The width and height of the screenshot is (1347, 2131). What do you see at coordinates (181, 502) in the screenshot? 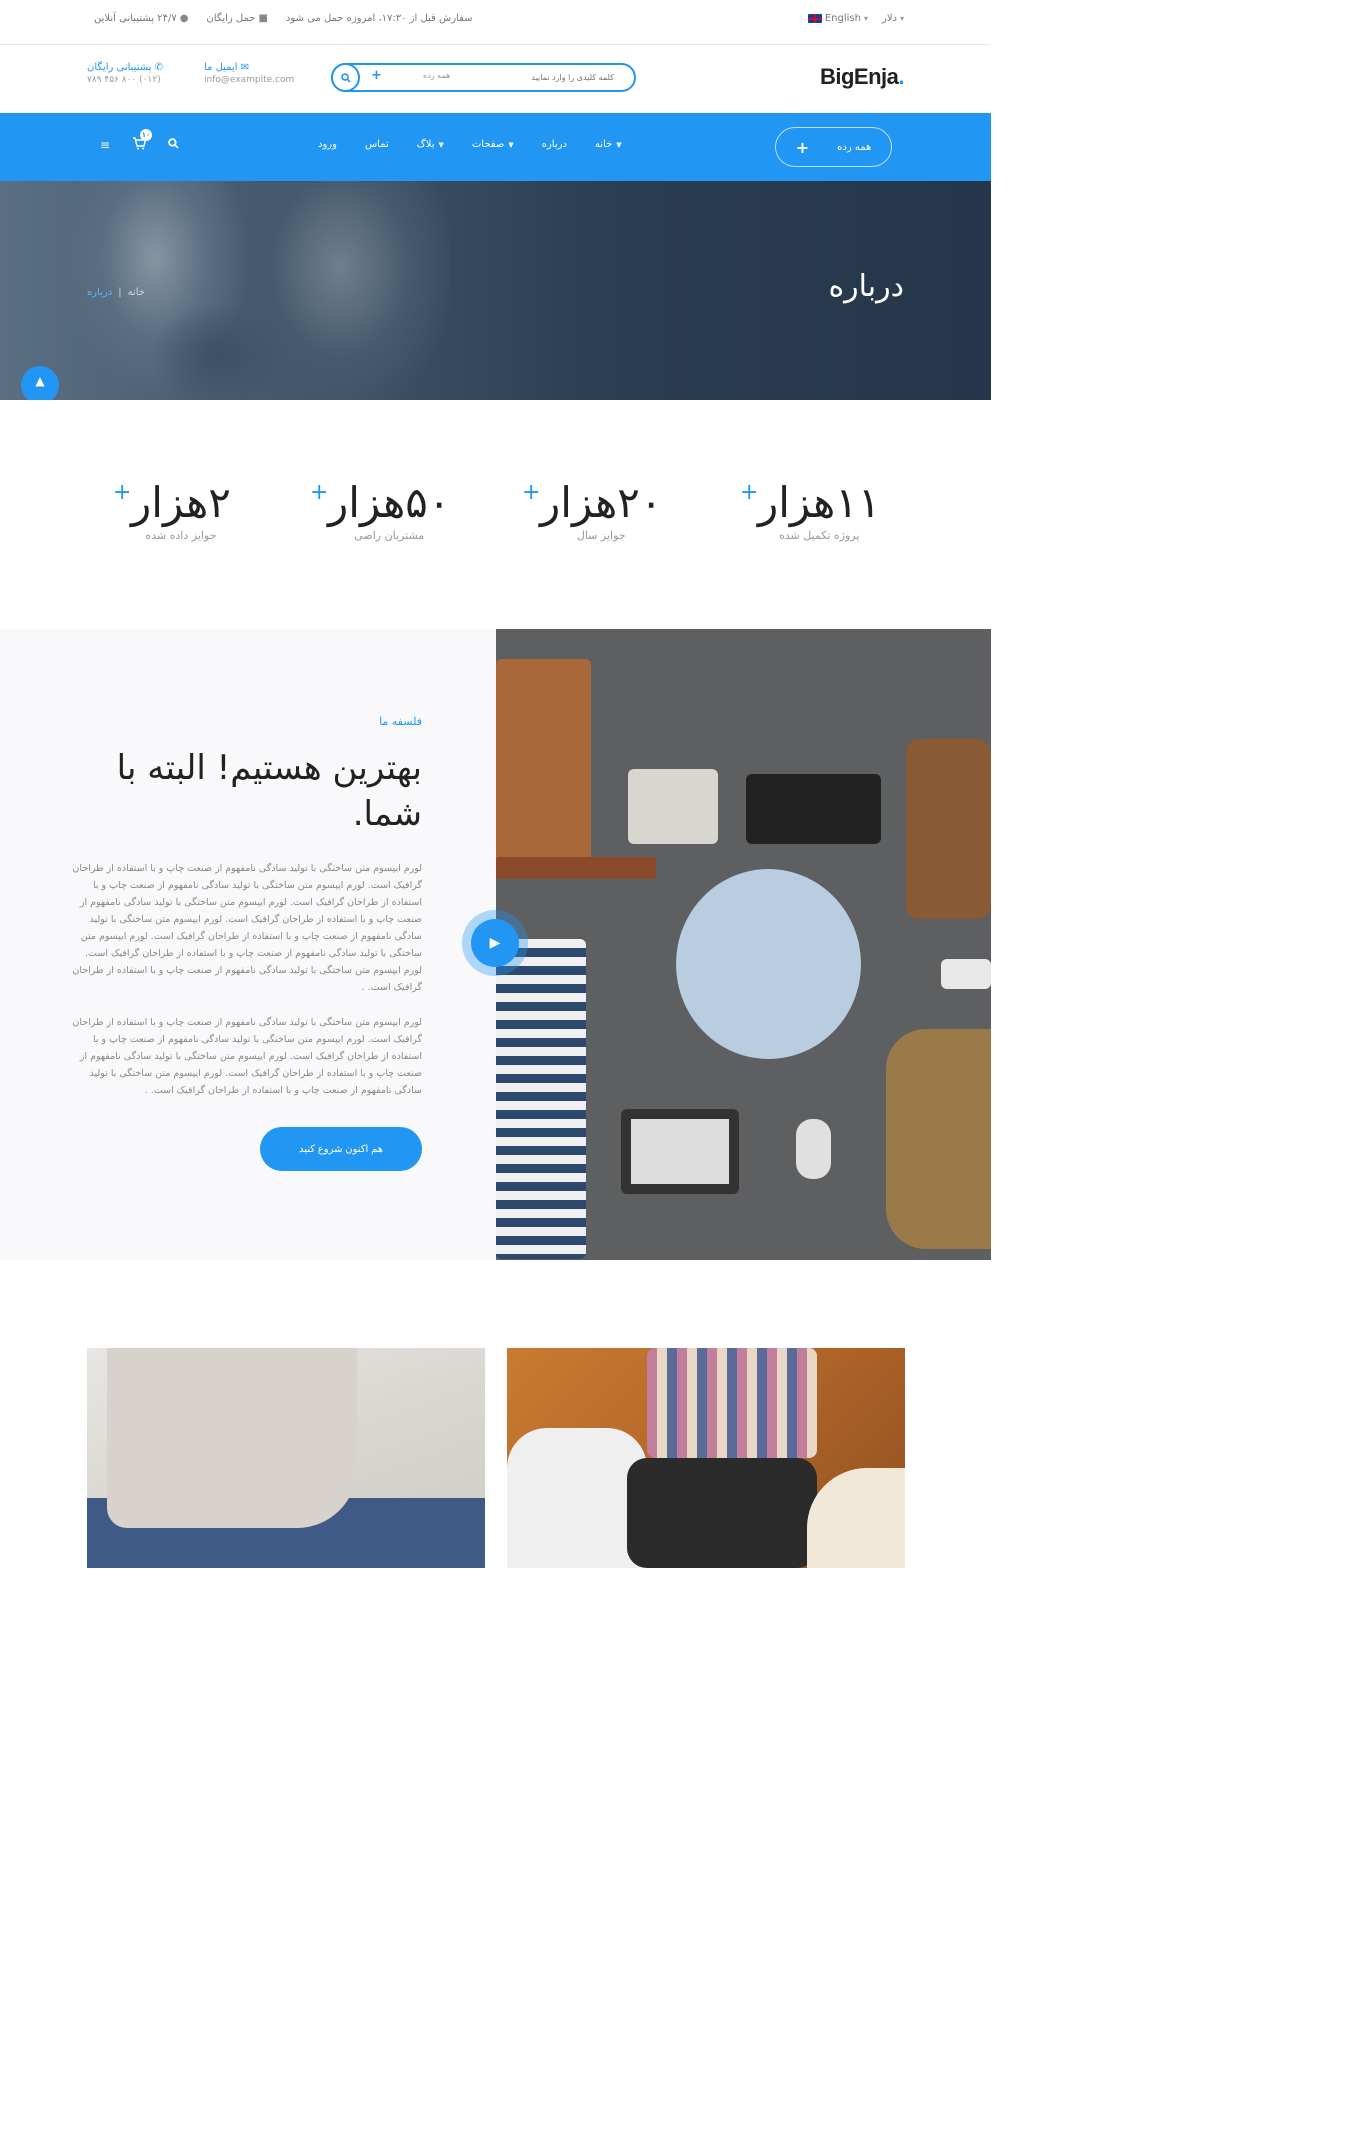
I see `stat-value: ۲هزار` at bounding box center [181, 502].